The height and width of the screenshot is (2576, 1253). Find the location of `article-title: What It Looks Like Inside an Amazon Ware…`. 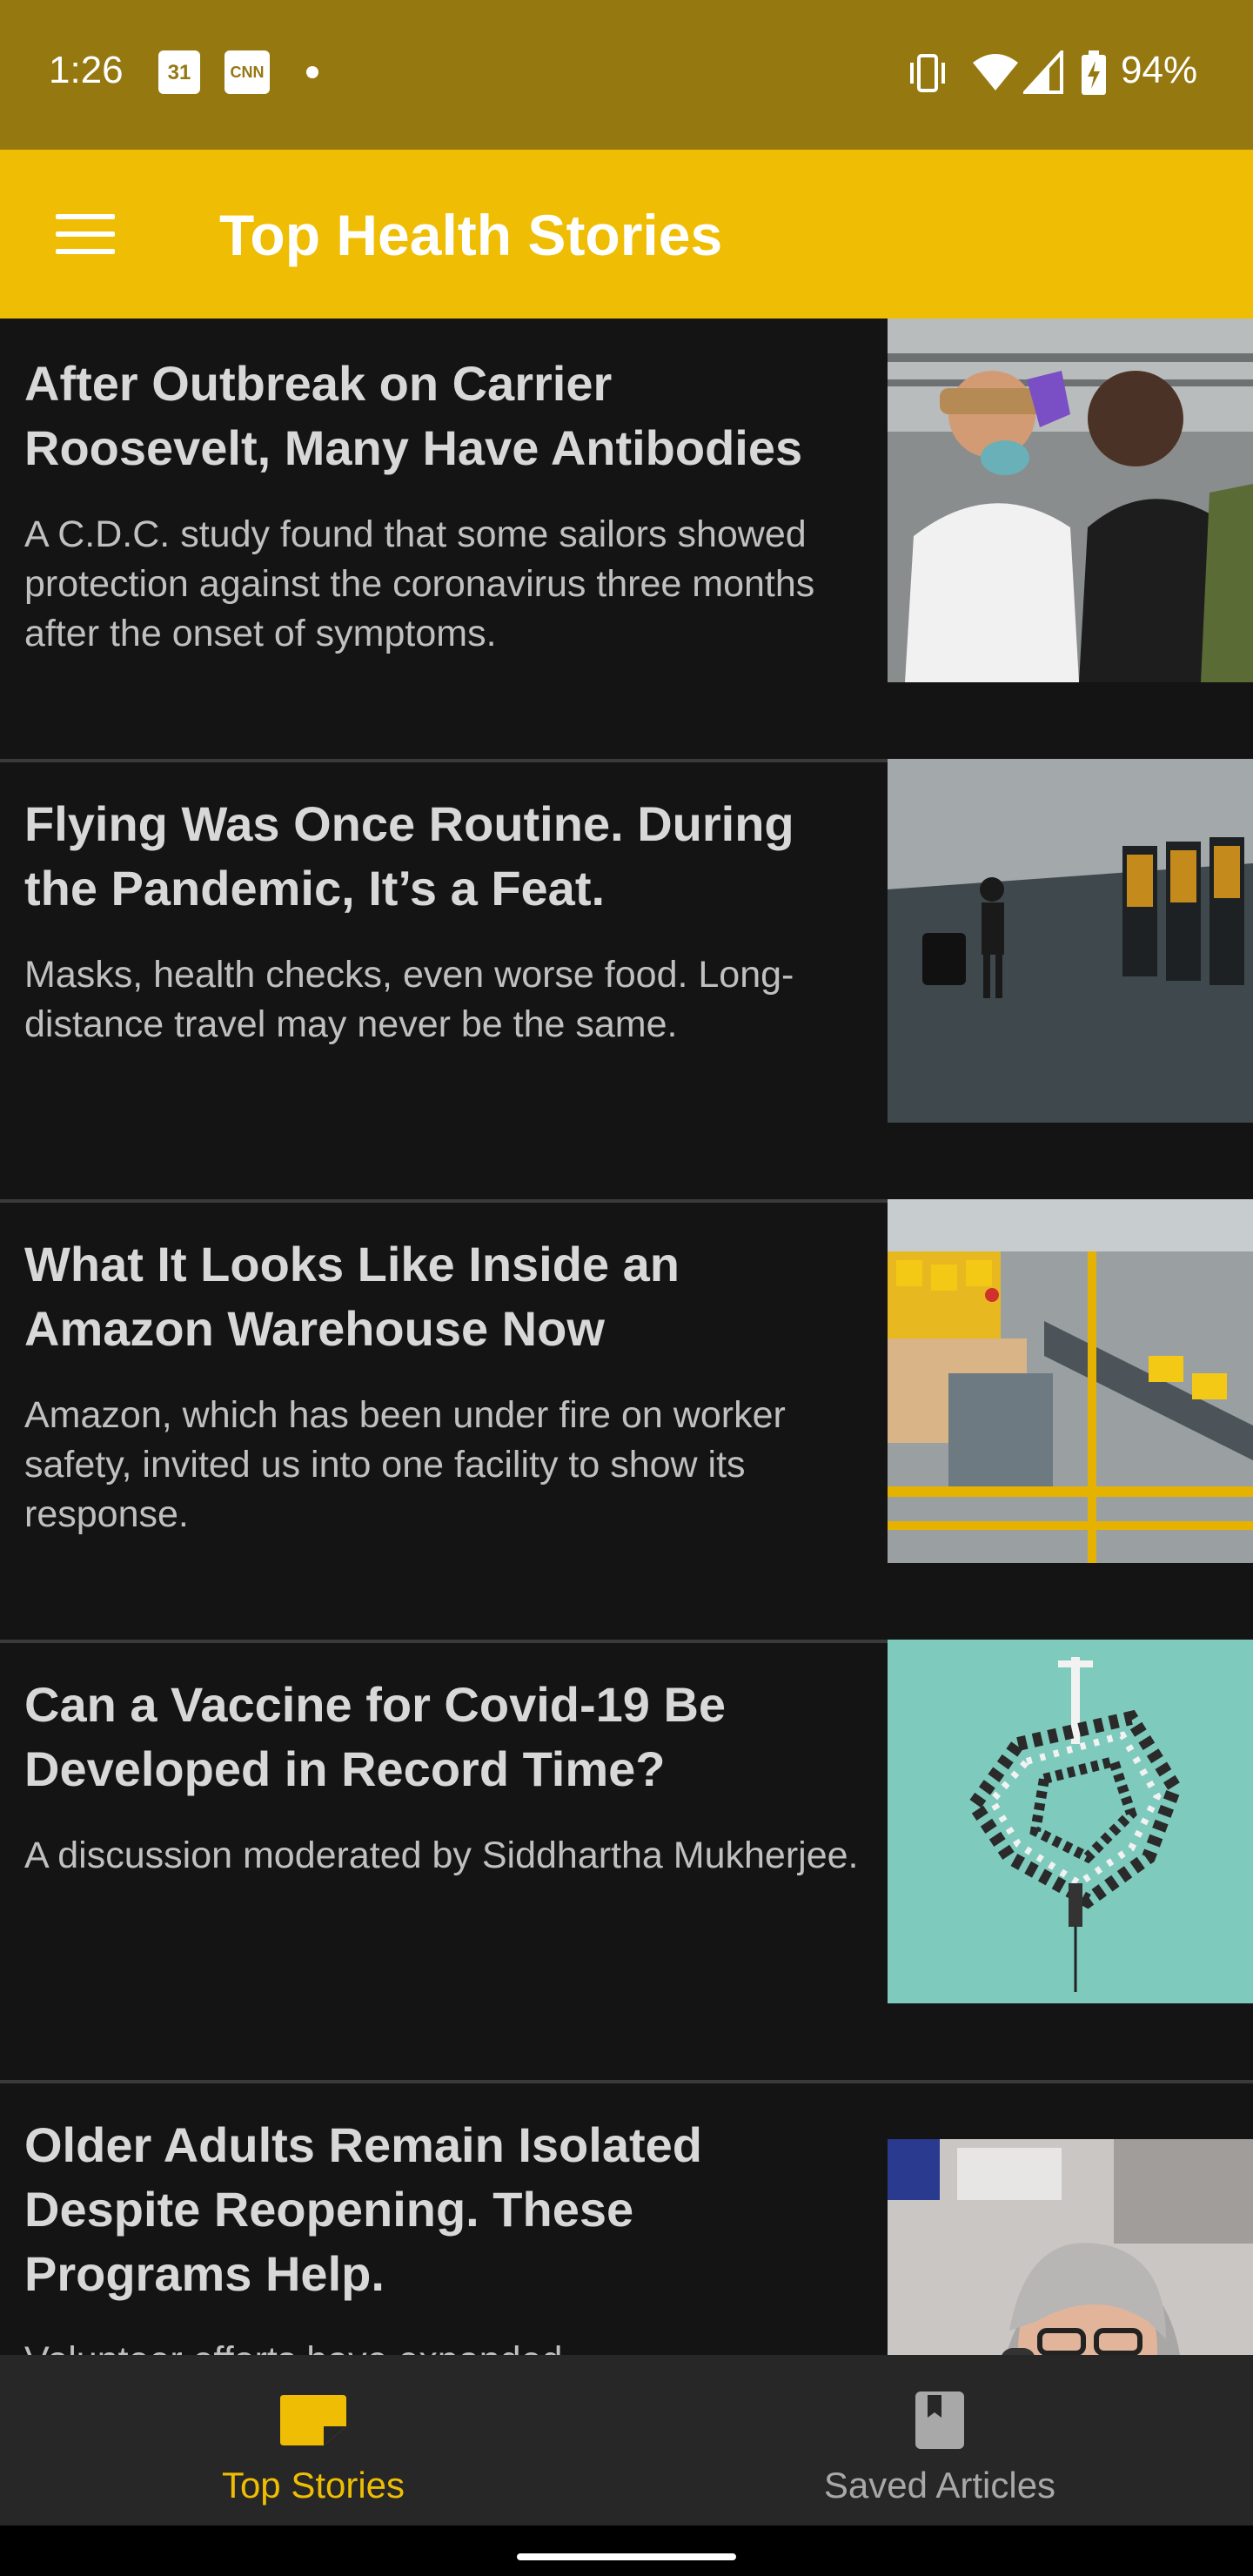

article-title: What It Looks Like Inside an Amazon Ware… is located at coordinates (352, 1296).